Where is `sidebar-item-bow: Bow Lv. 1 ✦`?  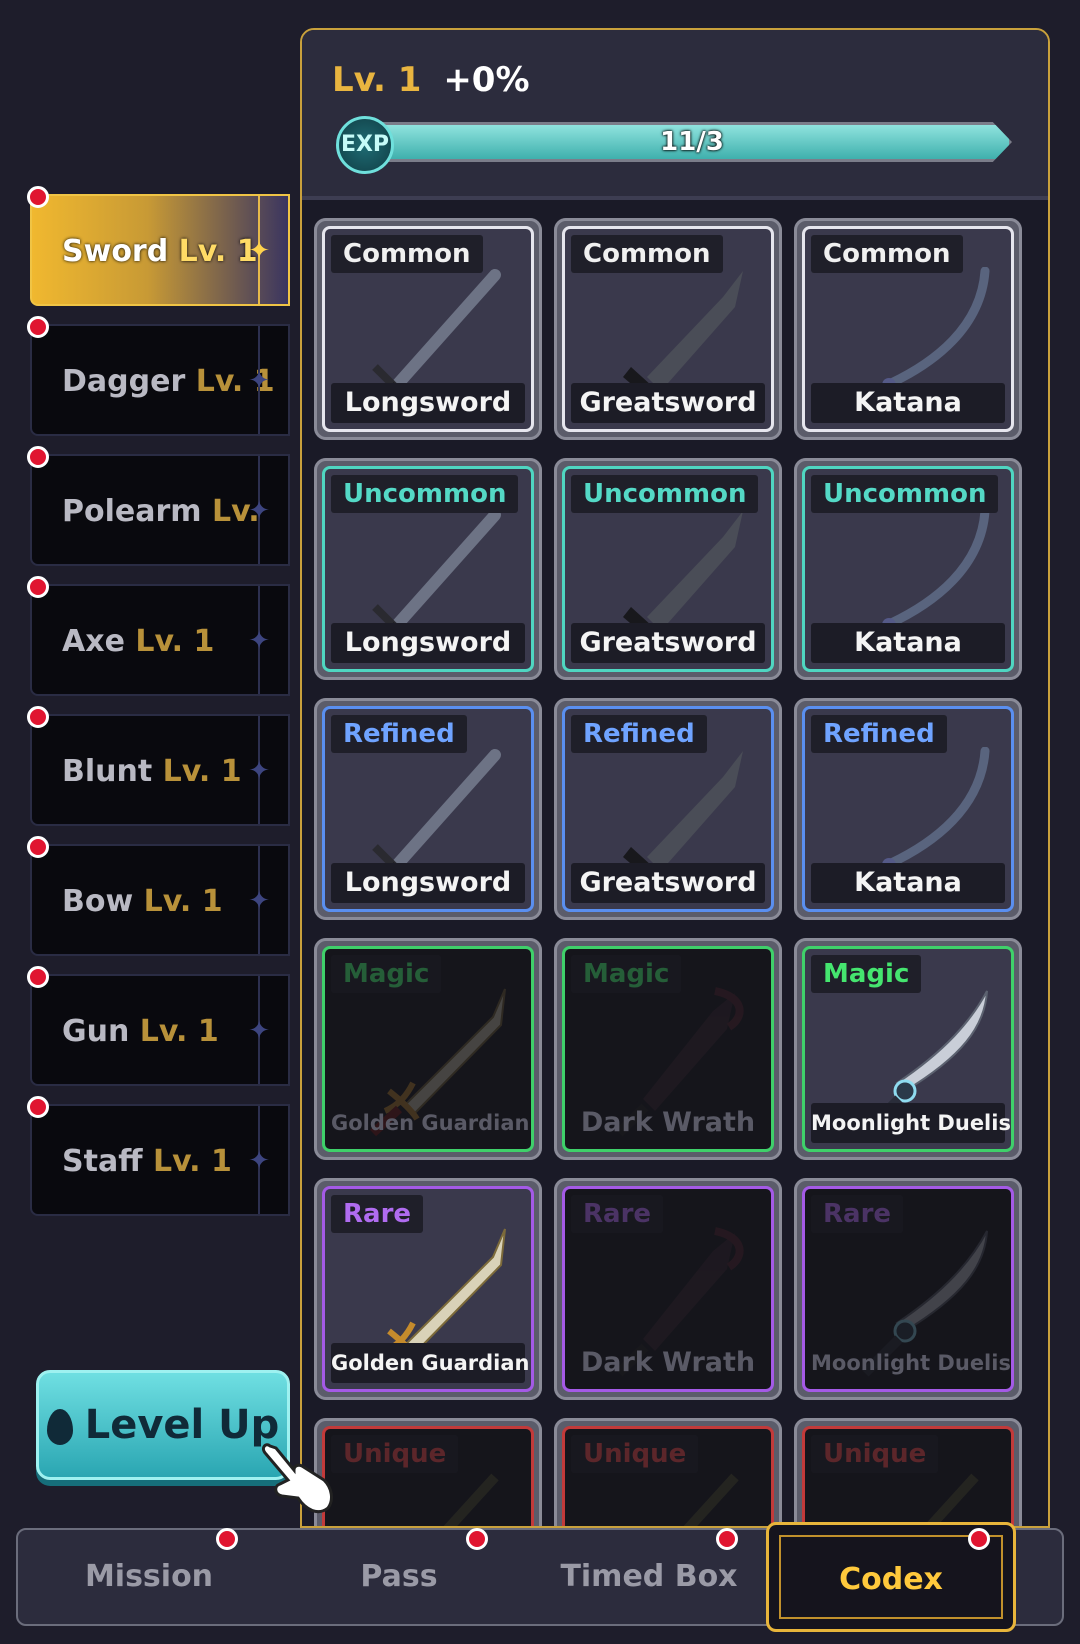 sidebar-item-bow: Bow Lv. 1 ✦ is located at coordinates (160, 900).